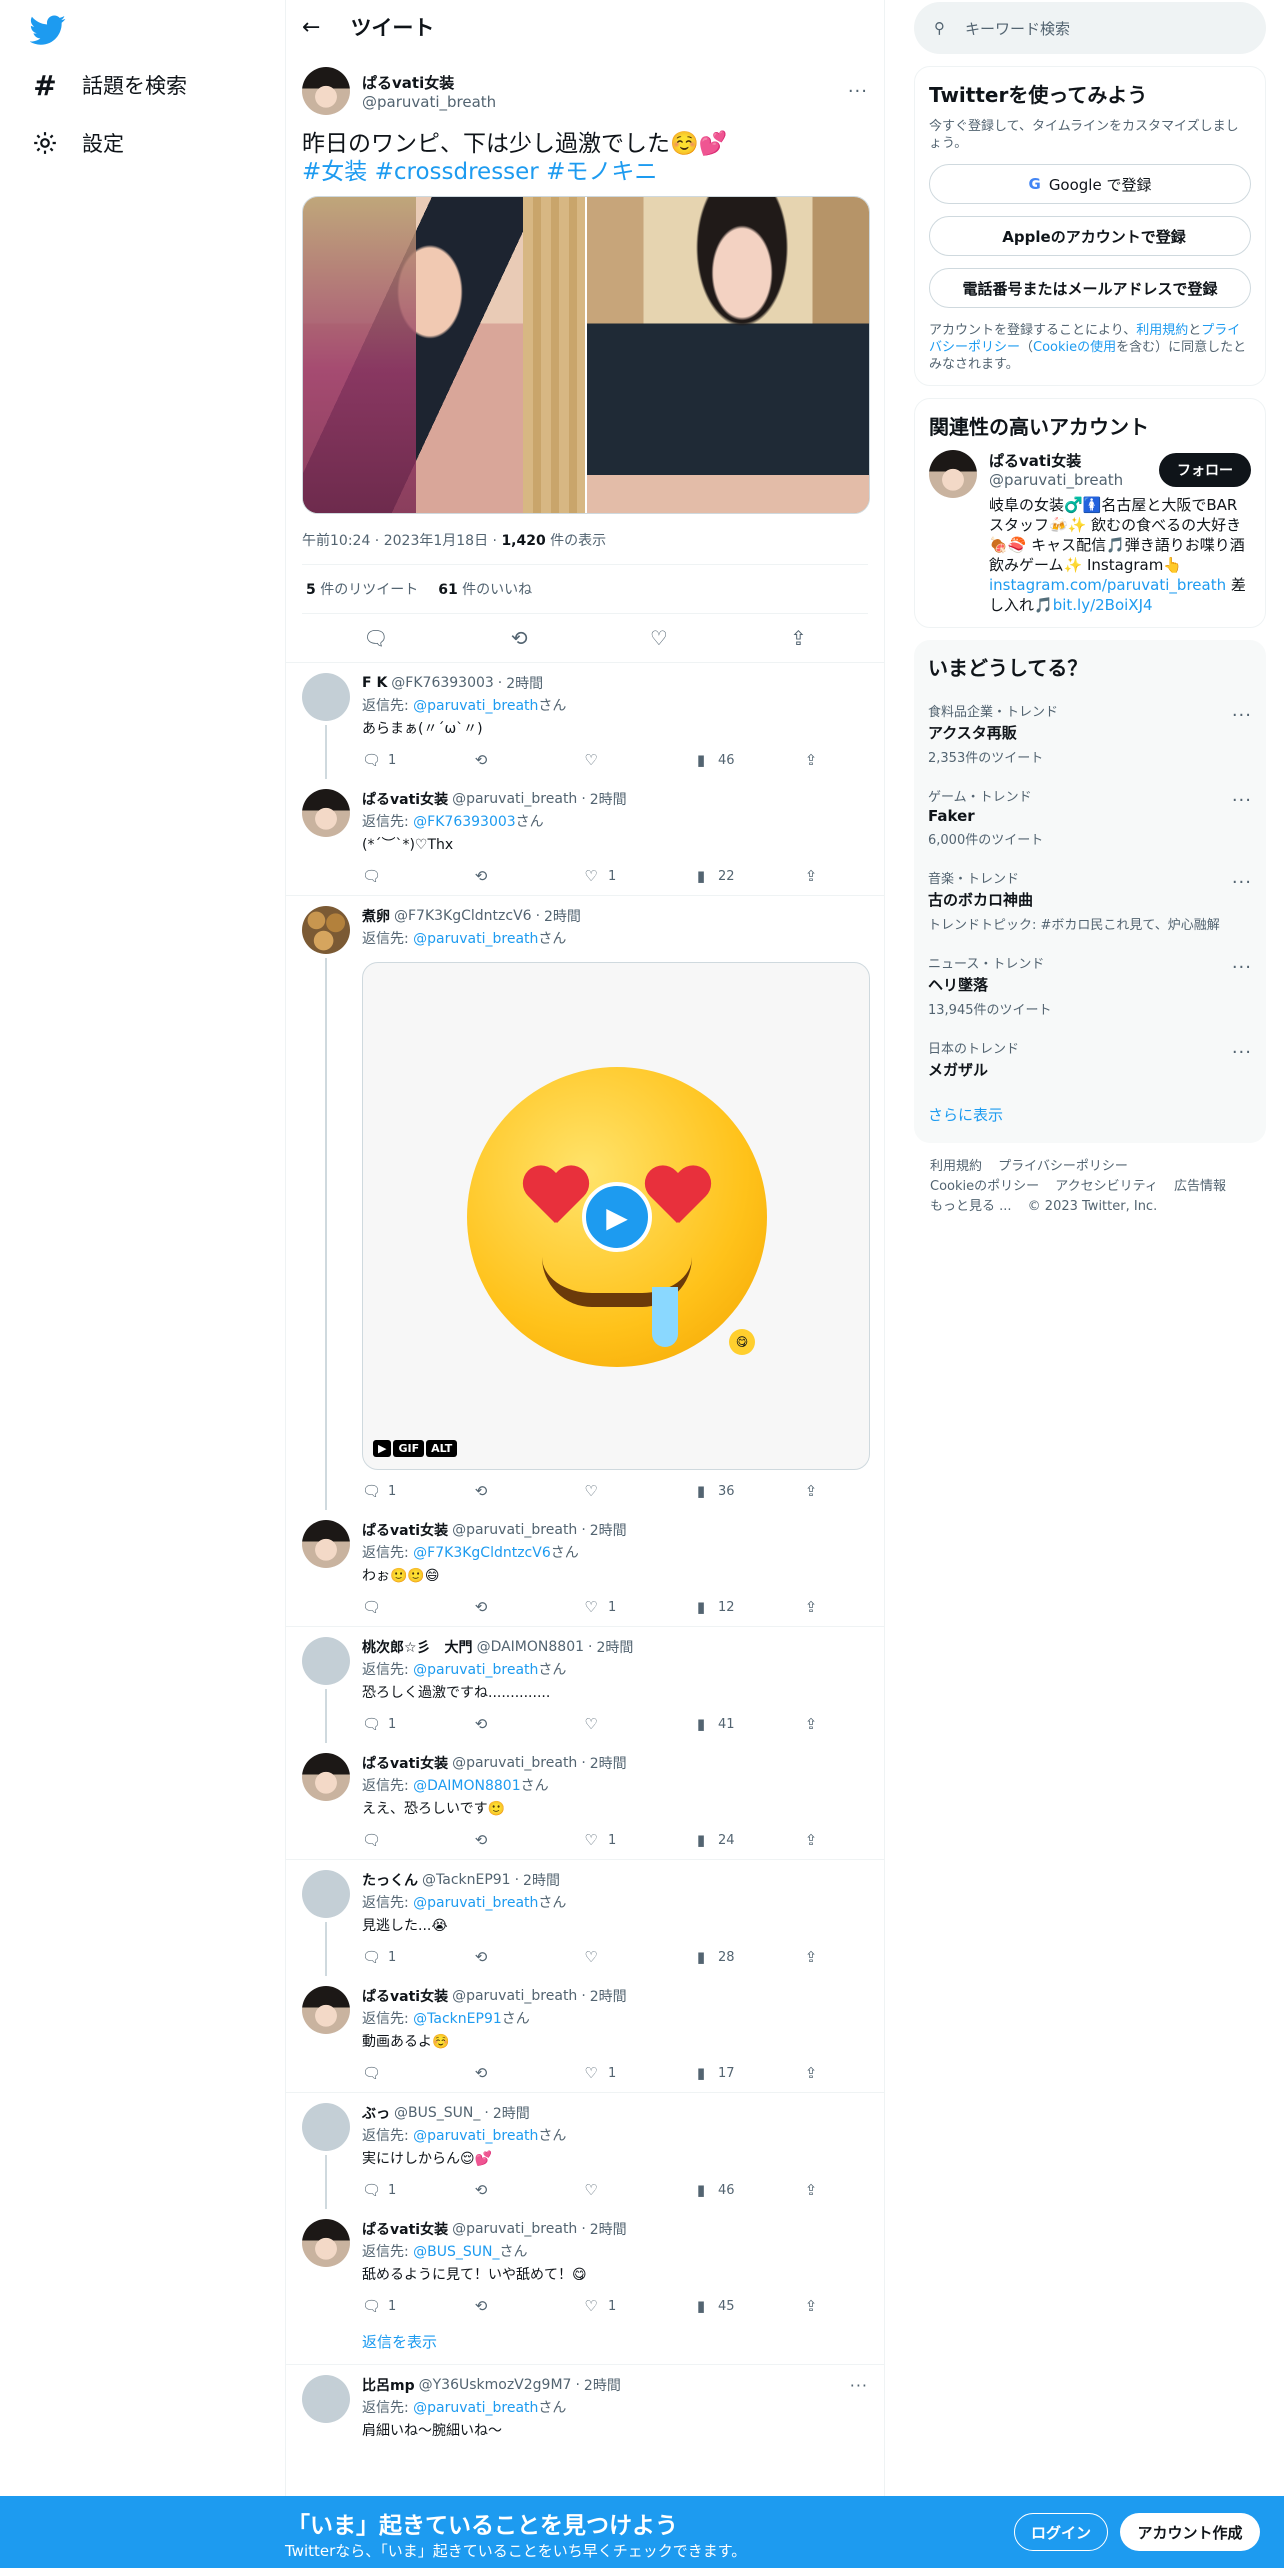  What do you see at coordinates (747, 1491) in the screenshot?
I see `views-action: ▮ 36` at bounding box center [747, 1491].